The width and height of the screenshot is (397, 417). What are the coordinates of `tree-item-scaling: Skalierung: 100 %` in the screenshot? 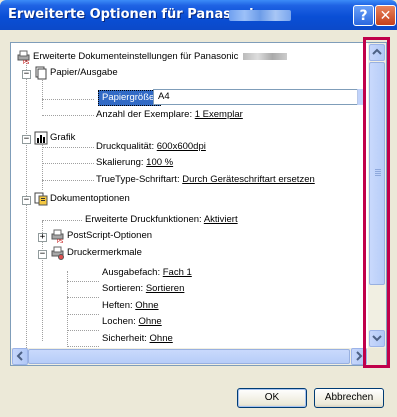 It's located at (134, 163).